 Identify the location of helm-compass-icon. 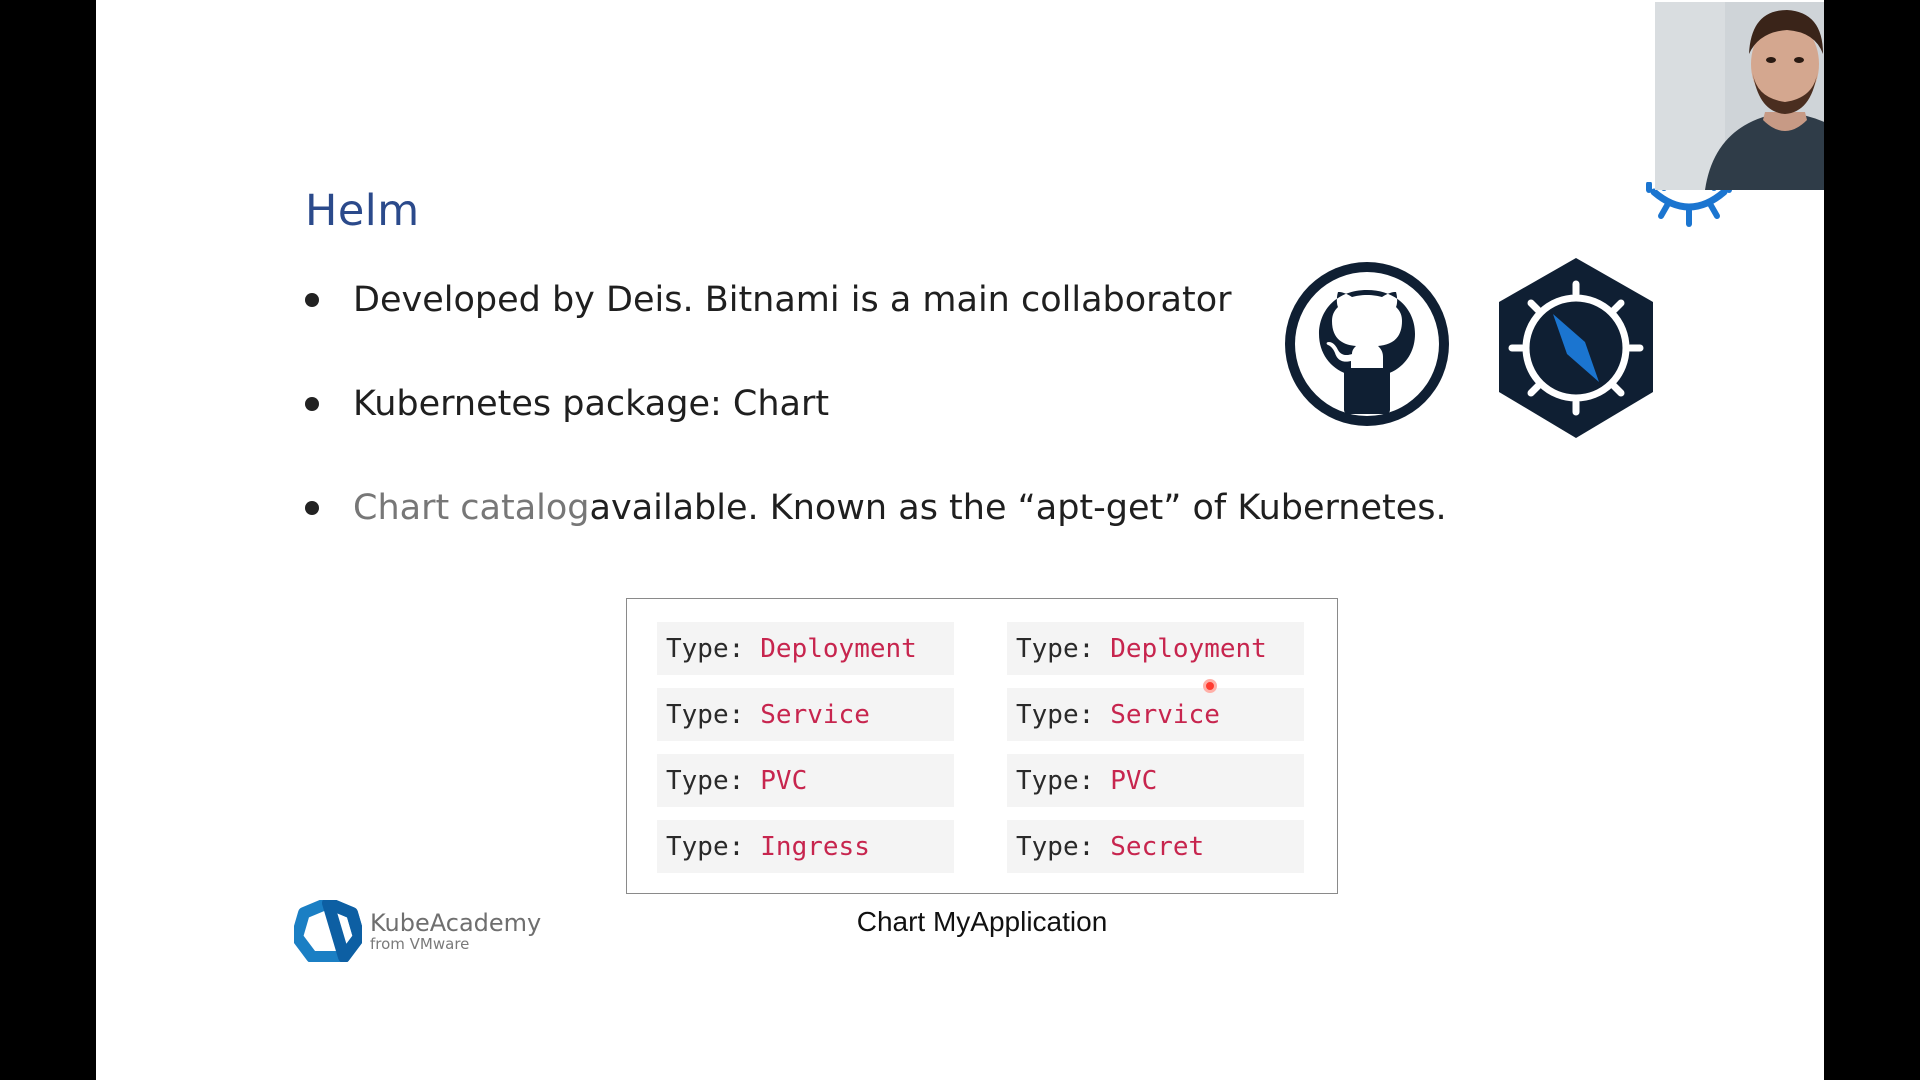
(1576, 348).